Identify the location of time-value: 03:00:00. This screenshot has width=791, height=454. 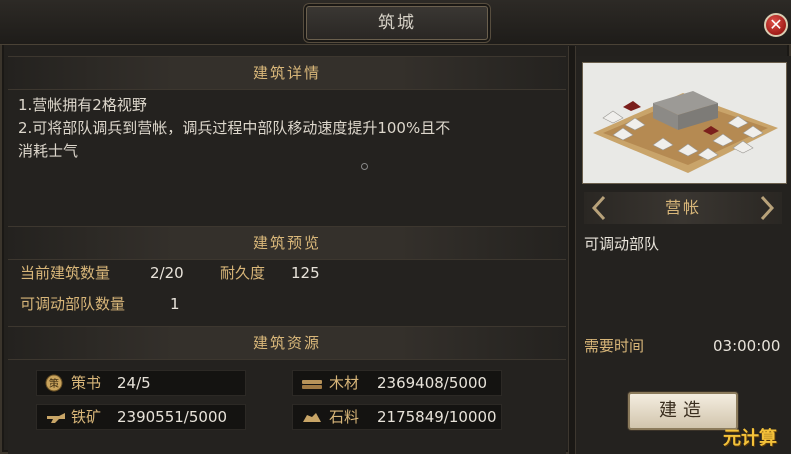
(747, 346).